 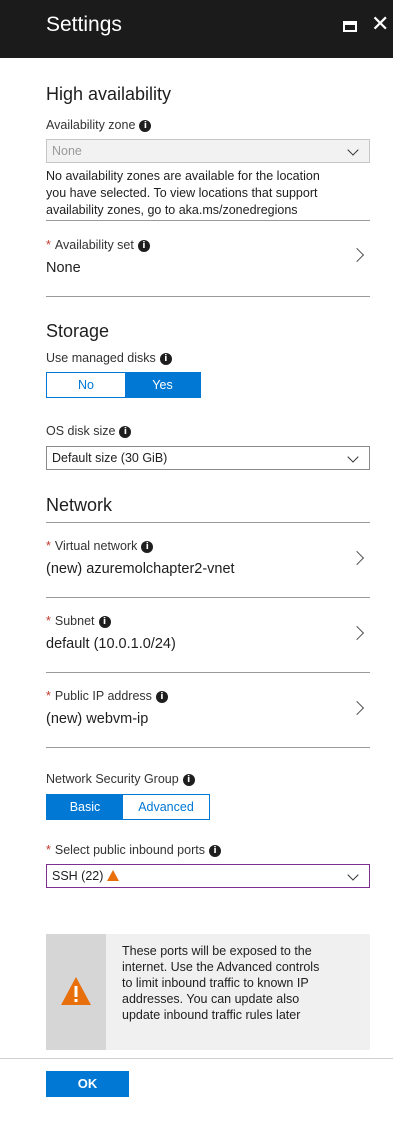 I want to click on inbound-ports-label-text: Select public inbound ports, so click(x=129, y=850).